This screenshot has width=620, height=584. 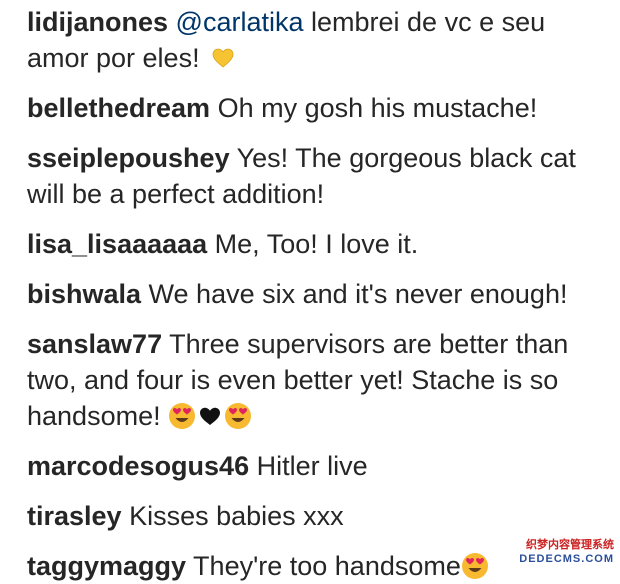 I want to click on comment-text: Hitler live, so click(x=308, y=466).